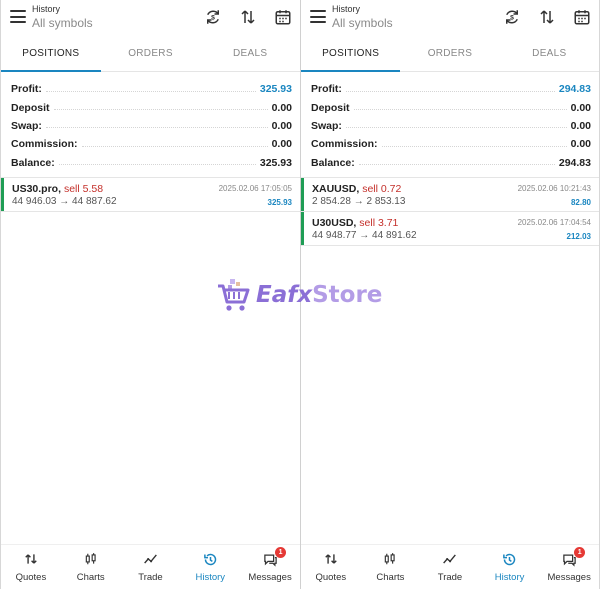  I want to click on watermark-logo: EafxStore, so click(301, 295).